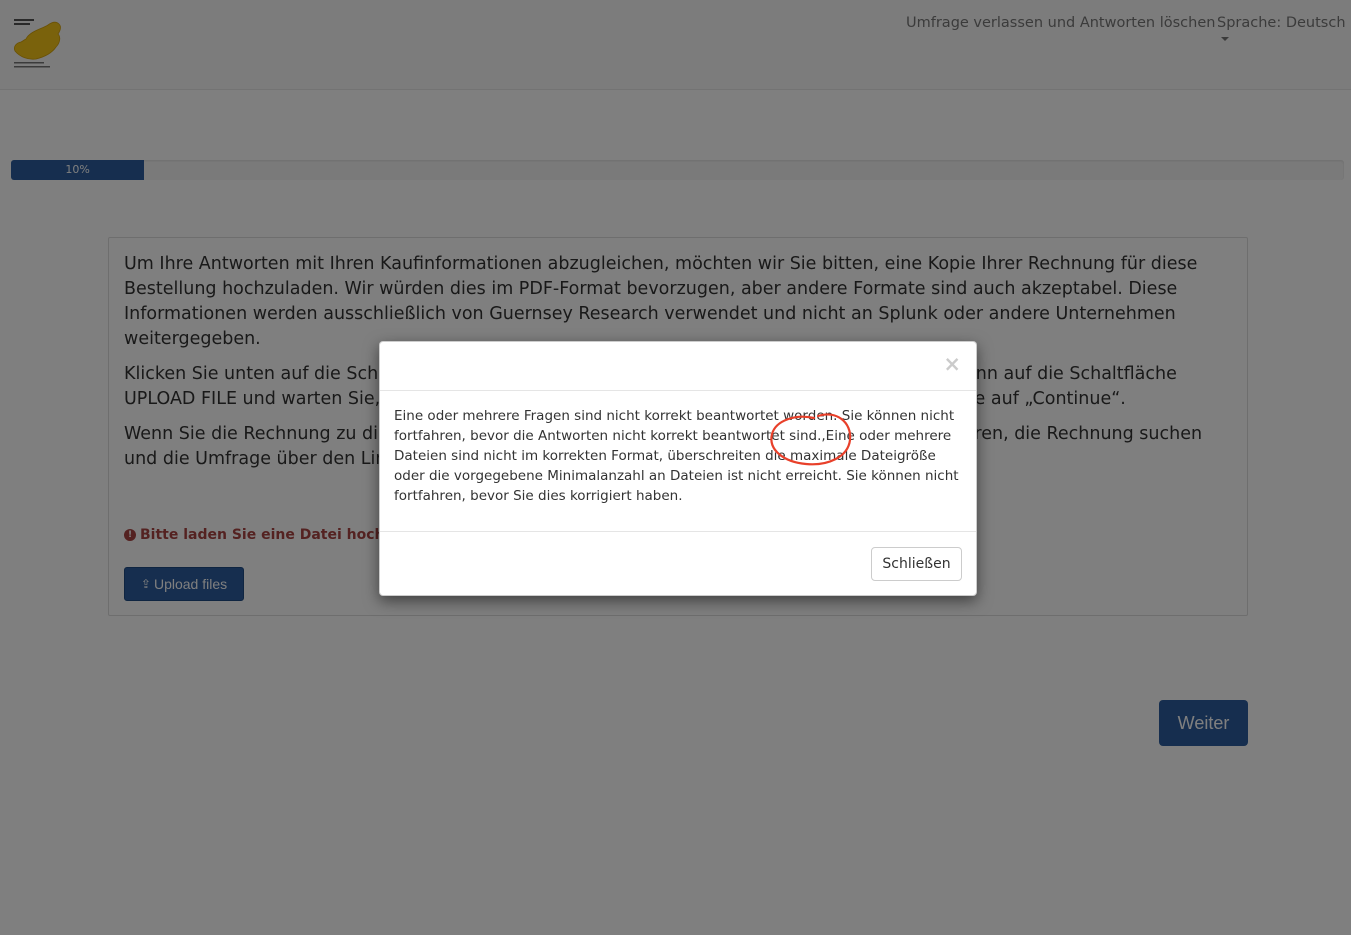 The height and width of the screenshot is (935, 1351). What do you see at coordinates (678, 366) in the screenshot?
I see `dialog-header: ×` at bounding box center [678, 366].